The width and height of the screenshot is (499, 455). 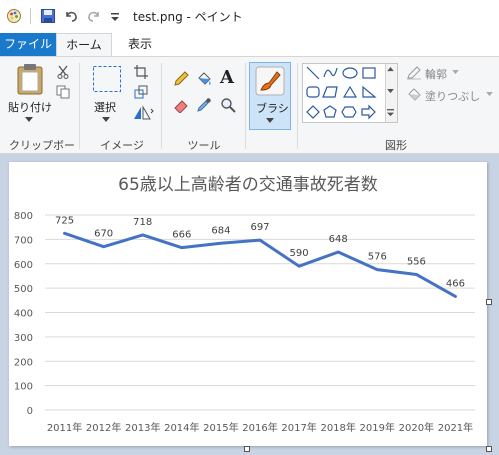 I want to click on select-icon, so click(x=107, y=79).